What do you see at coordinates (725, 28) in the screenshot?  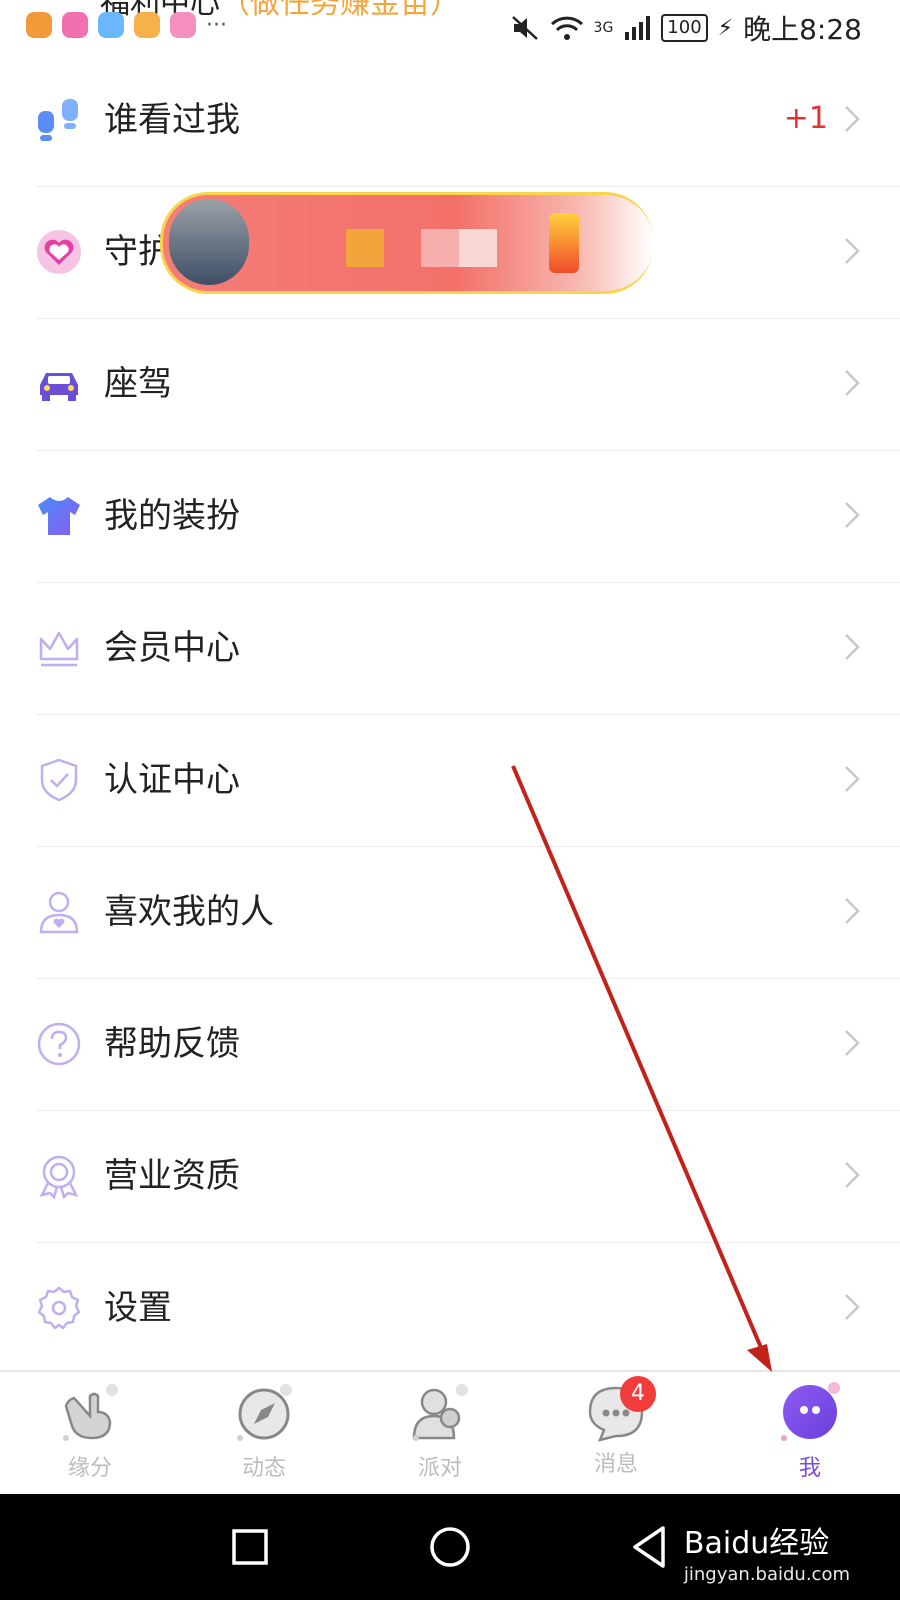 I see `charging-icon: ⚡` at bounding box center [725, 28].